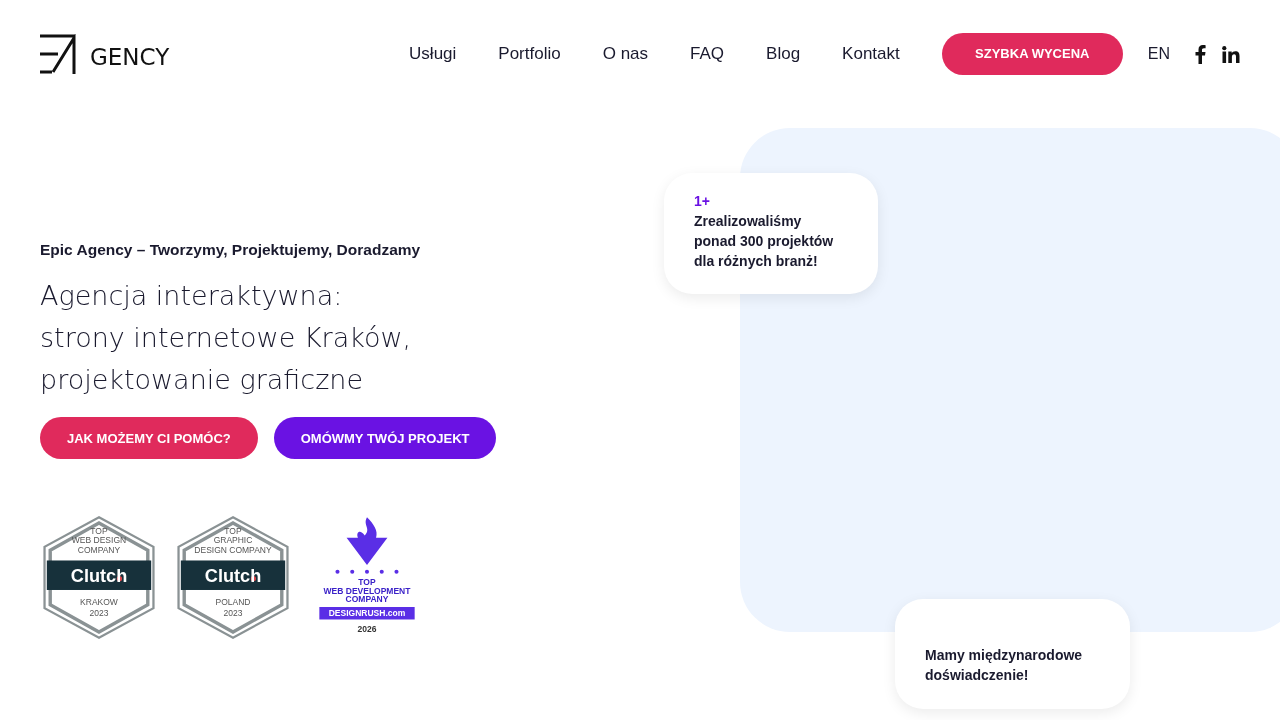 Image resolution: width=1280 pixels, height=720 pixels. I want to click on card-text: Mamy międzynarodowe doświadczenie!, so click(1004, 665).